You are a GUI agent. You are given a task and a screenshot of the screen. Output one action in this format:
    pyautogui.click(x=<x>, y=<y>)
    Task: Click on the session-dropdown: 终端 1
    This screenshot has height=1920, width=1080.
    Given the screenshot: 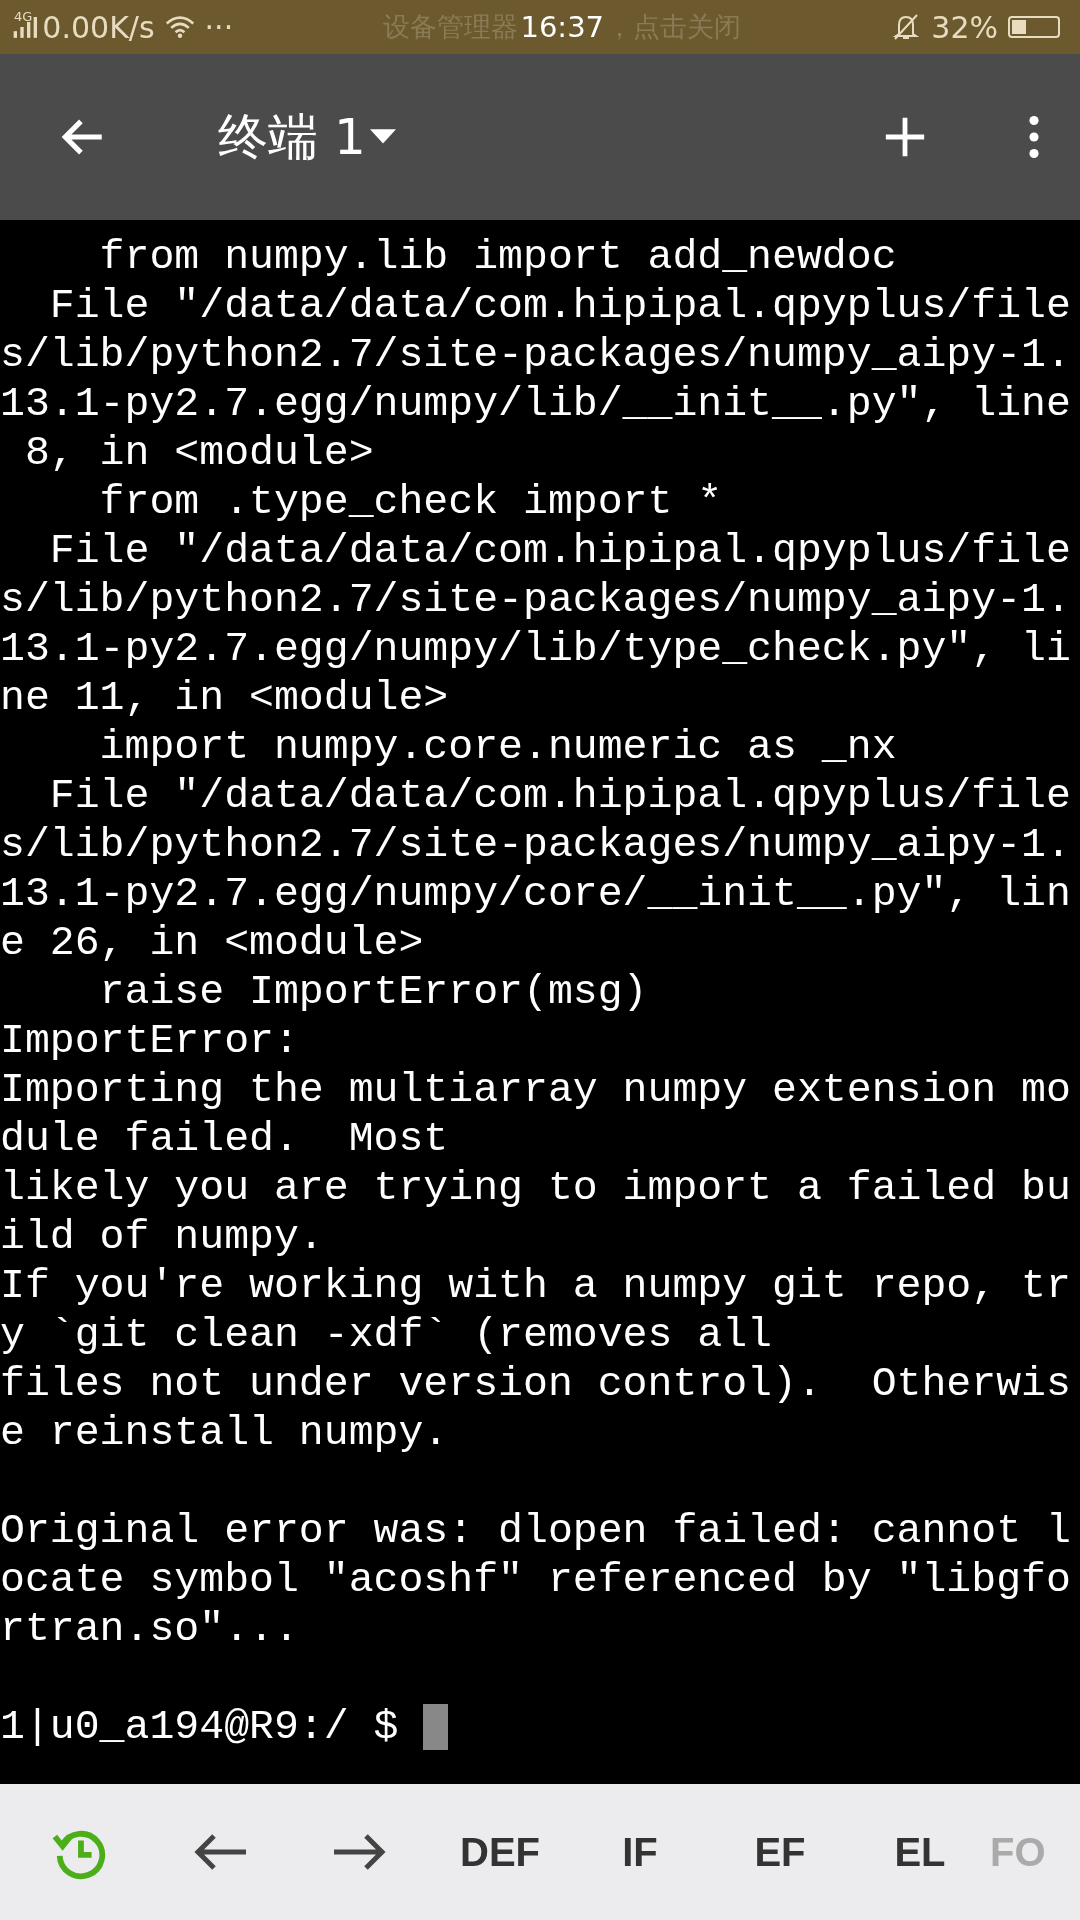 What is the action you would take?
    pyautogui.click(x=307, y=137)
    